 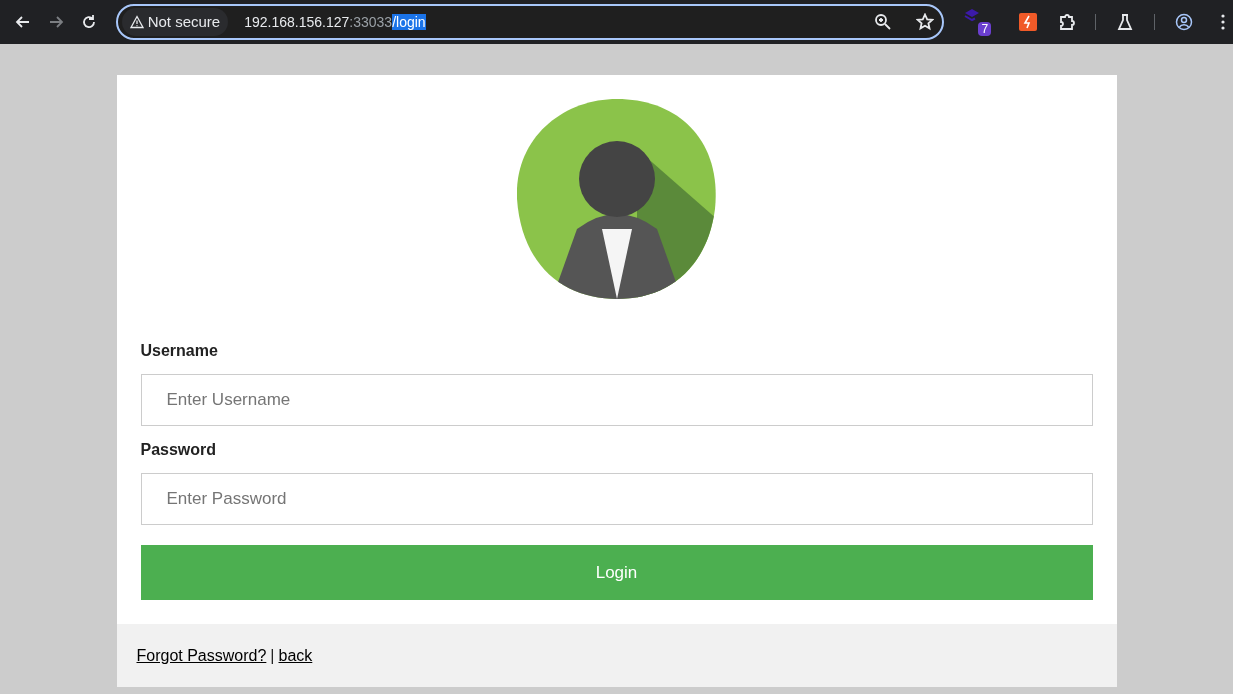 What do you see at coordinates (985, 29) in the screenshot?
I see `extension-badge: 7` at bounding box center [985, 29].